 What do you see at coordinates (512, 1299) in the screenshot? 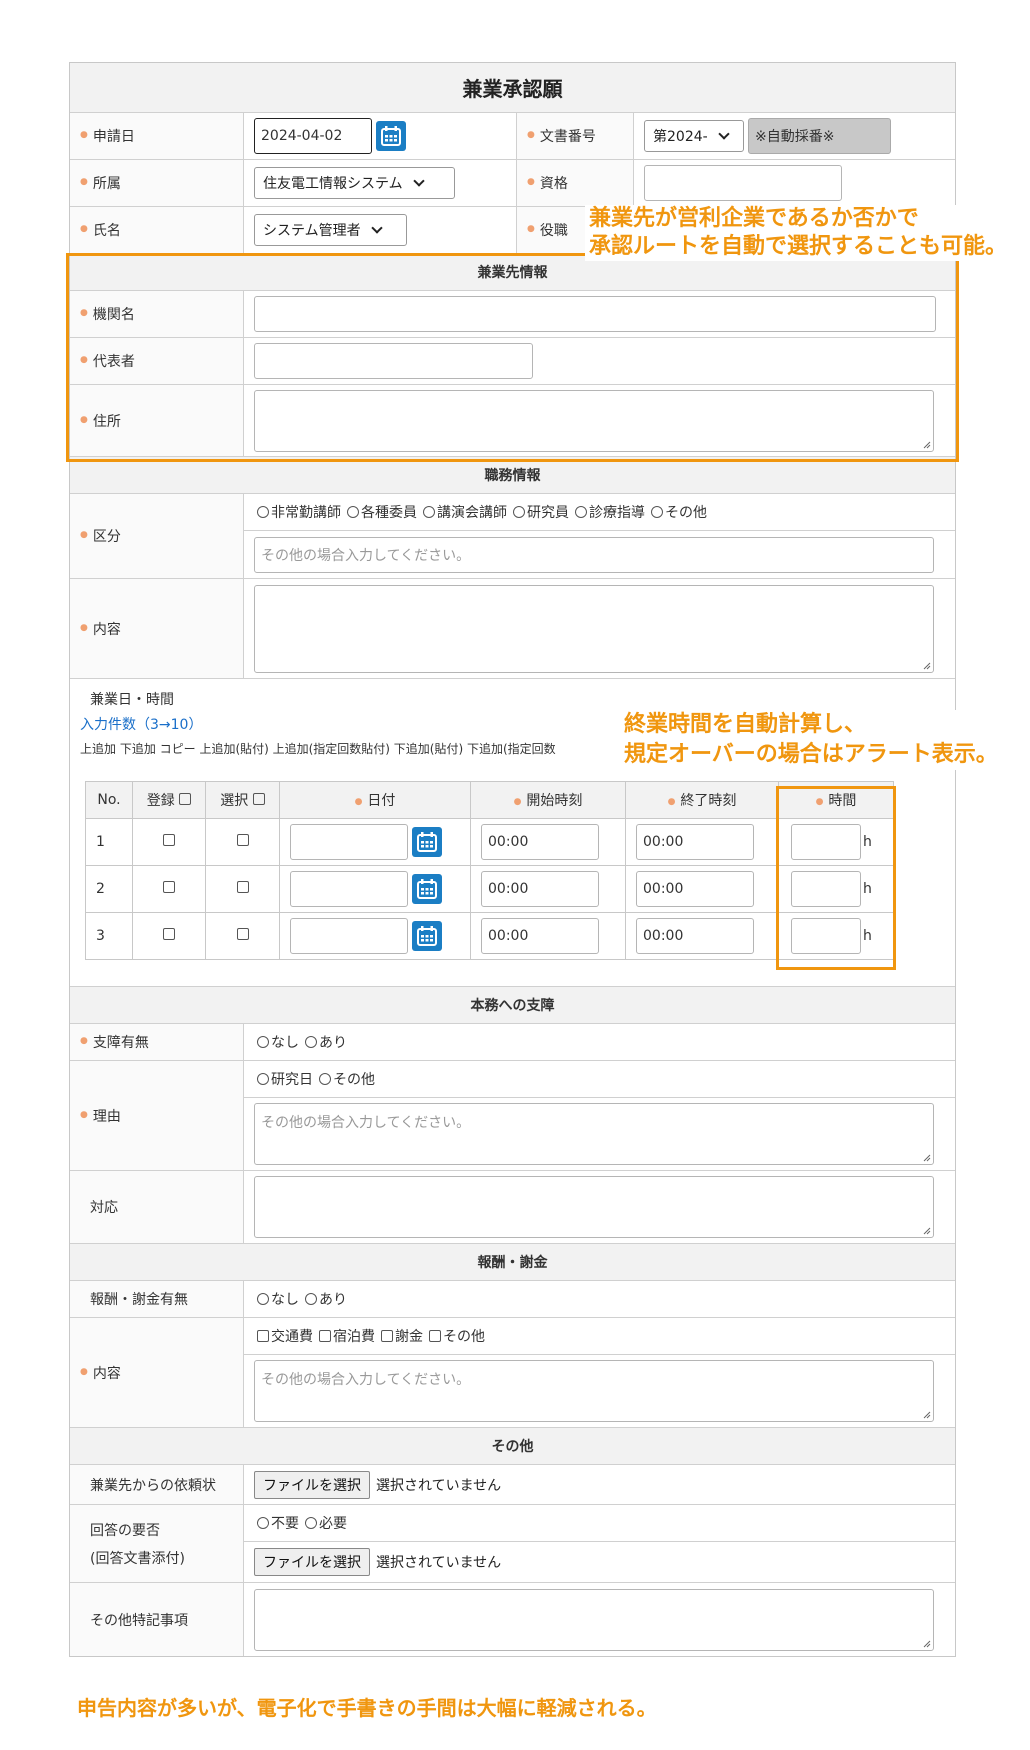
I see `row-reward-has: 報酬・謝金有無 なし あり` at bounding box center [512, 1299].